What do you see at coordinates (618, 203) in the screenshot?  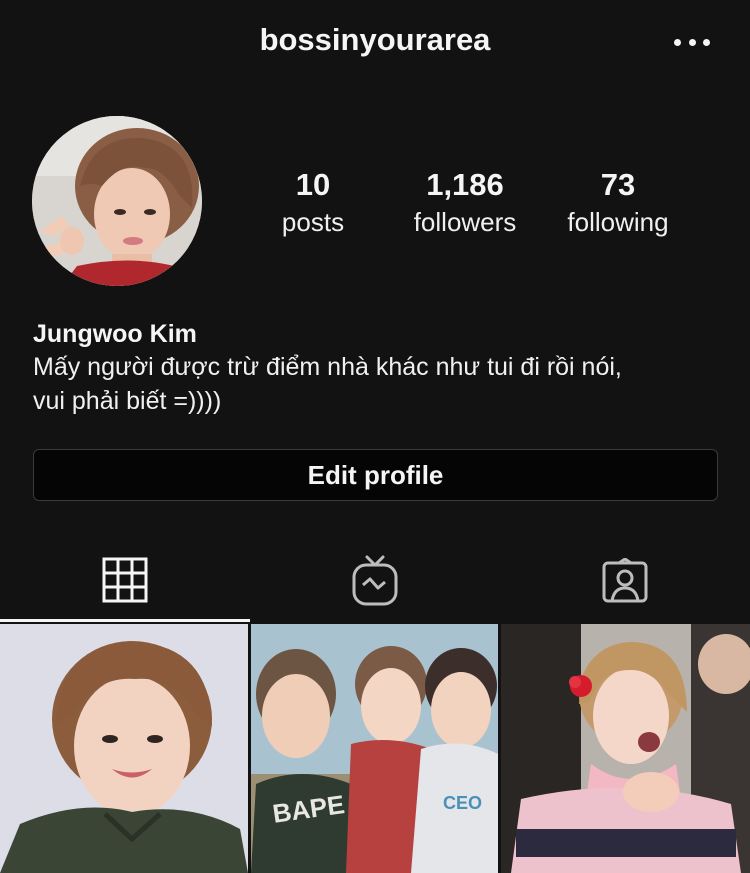 I see `stat-following: 73 following` at bounding box center [618, 203].